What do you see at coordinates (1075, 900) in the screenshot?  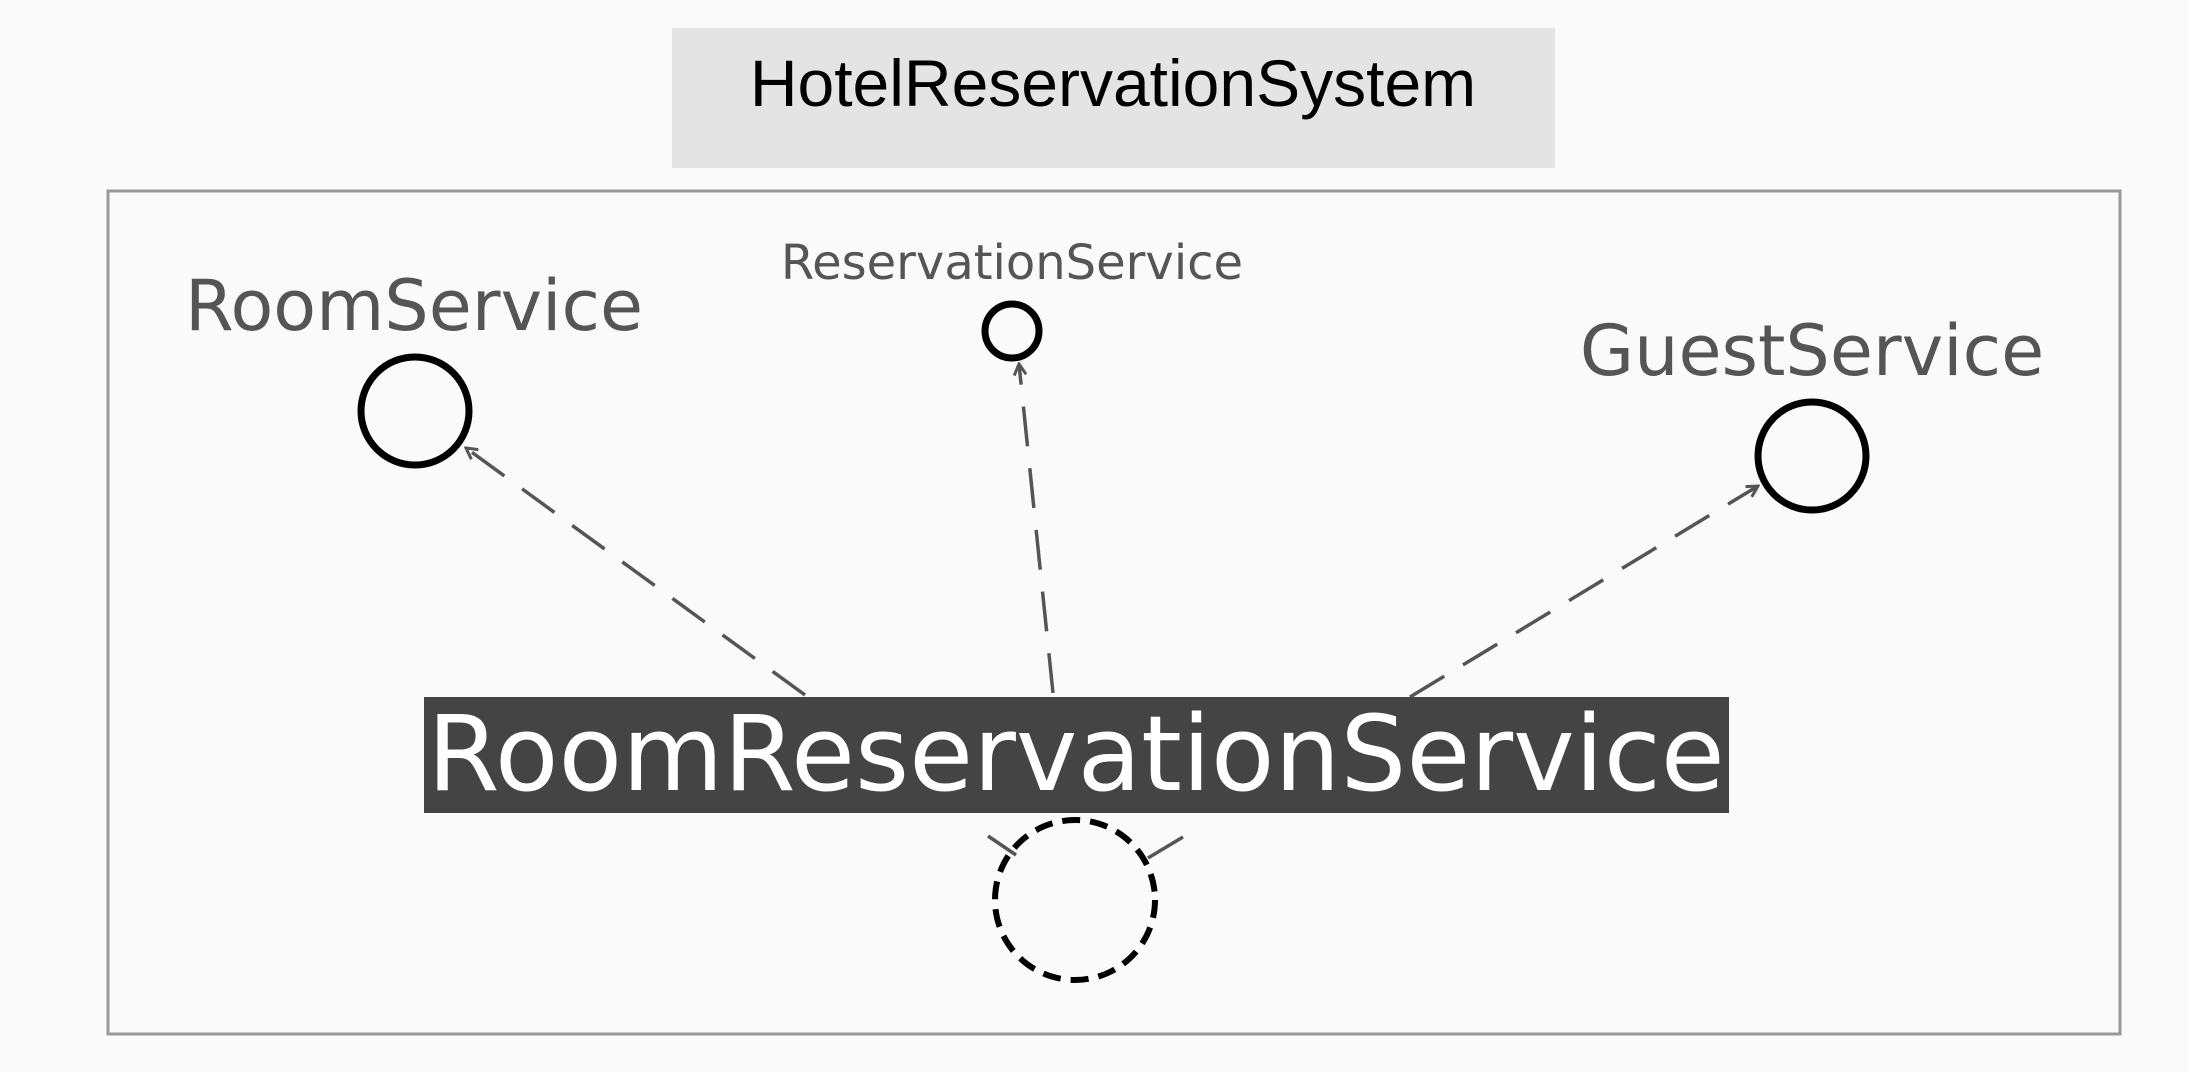 I see `port-dashed-circle-icon` at bounding box center [1075, 900].